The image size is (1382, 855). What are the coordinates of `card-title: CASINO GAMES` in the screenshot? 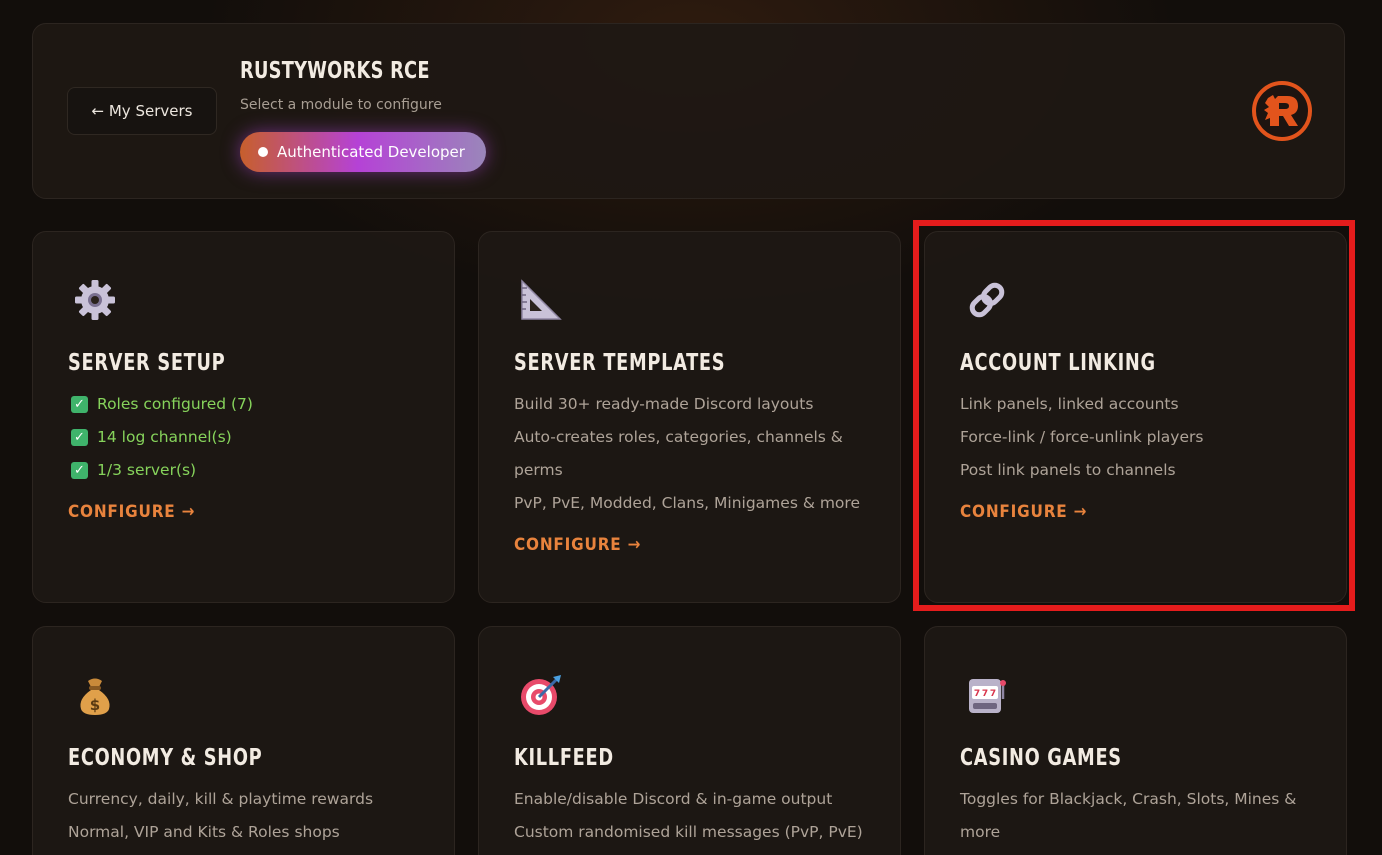 It's located at (1041, 758).